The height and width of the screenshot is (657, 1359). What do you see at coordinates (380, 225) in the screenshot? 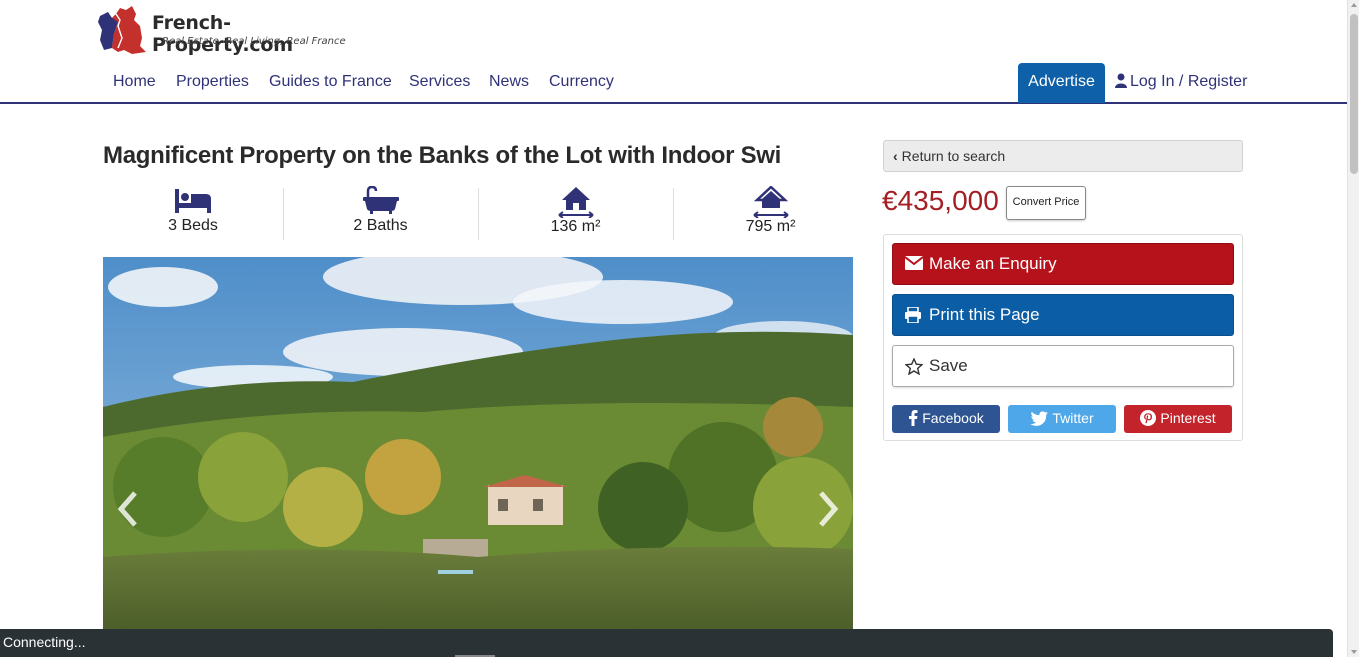
I see `feature-baths-label: 2 Baths` at bounding box center [380, 225].